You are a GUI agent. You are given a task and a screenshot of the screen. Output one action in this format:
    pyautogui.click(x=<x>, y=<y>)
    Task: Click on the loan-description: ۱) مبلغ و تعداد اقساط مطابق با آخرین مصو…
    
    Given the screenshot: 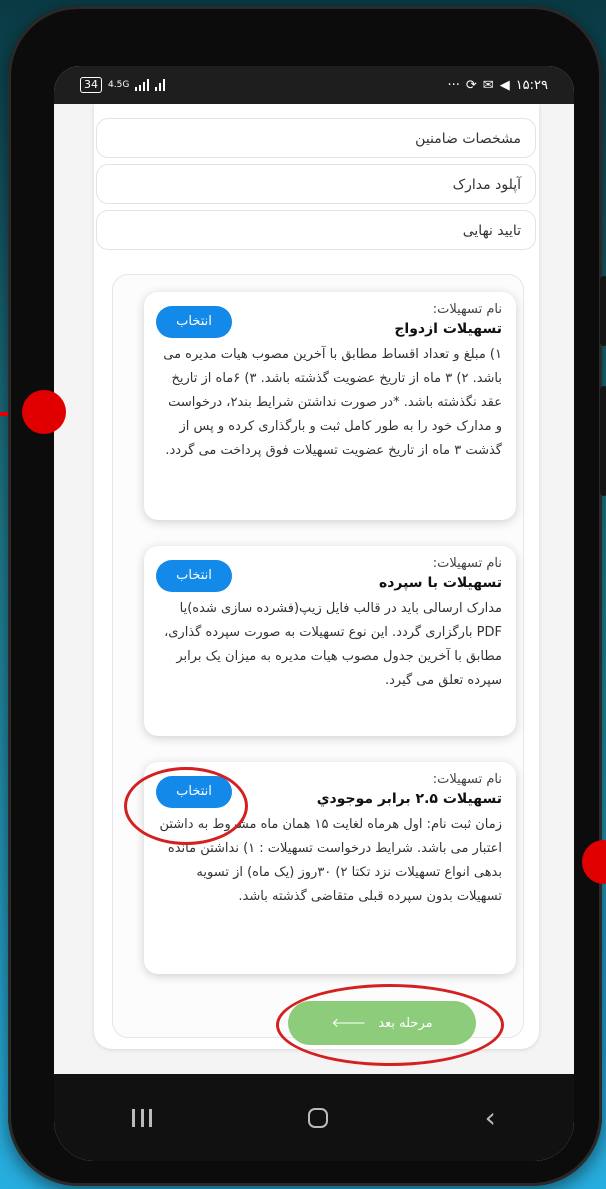 What is the action you would take?
    pyautogui.click(x=332, y=402)
    